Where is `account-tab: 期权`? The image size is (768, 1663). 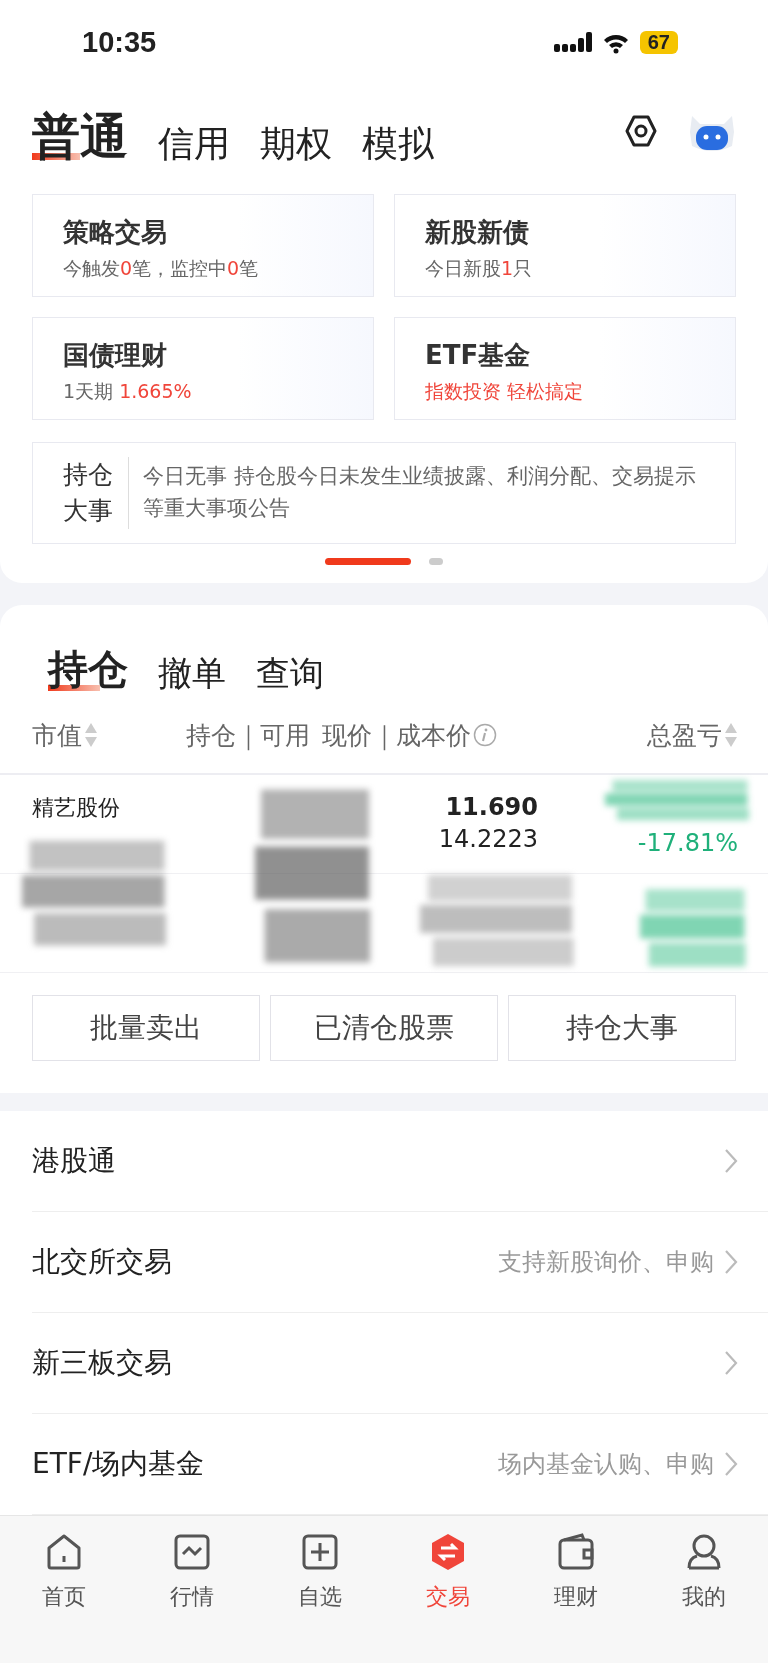 account-tab: 期权 is located at coordinates (296, 144).